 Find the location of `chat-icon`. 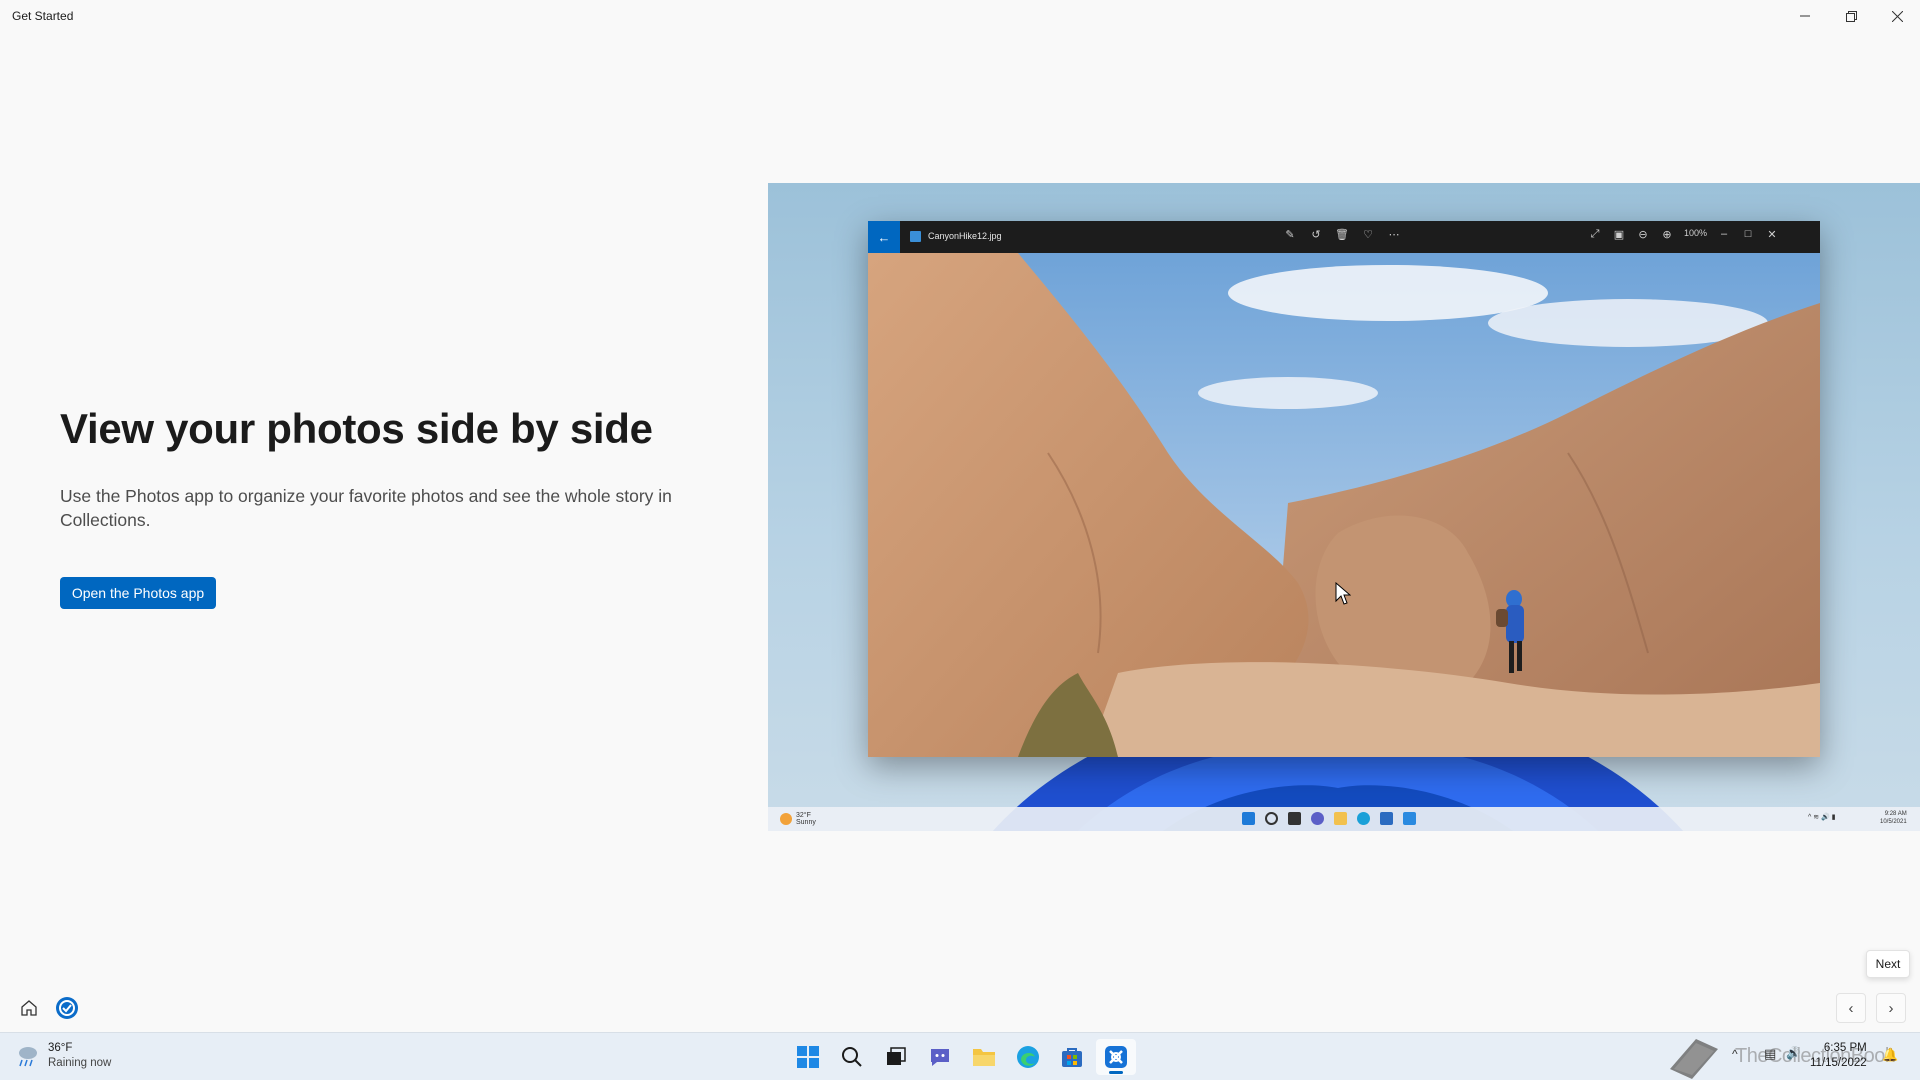

chat-icon is located at coordinates (1317, 818).